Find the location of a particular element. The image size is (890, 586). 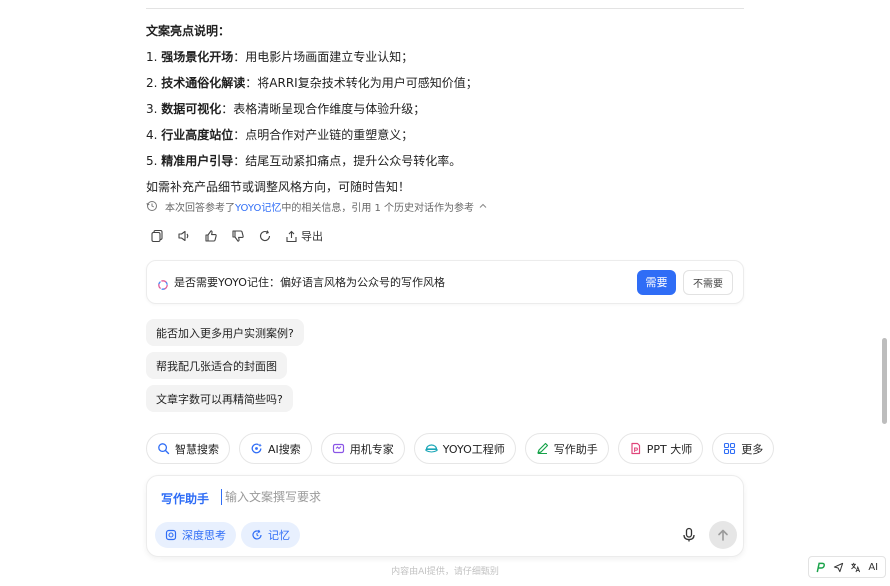

scrollbar-thumb is located at coordinates (884, 381).